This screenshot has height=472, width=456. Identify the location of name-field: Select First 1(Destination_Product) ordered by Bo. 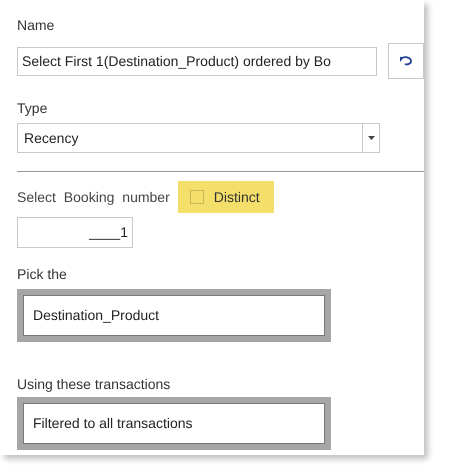
(197, 61).